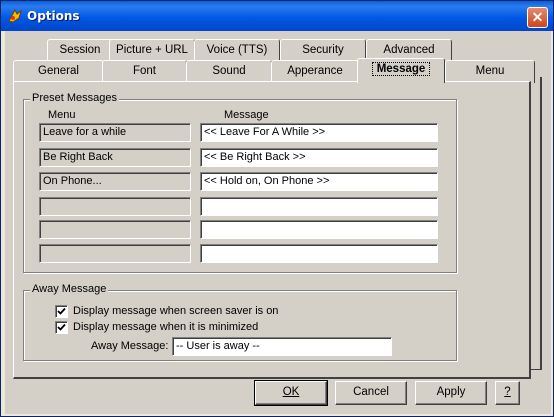  I want to click on tab-picture-url: Picture + URL, so click(152, 50).